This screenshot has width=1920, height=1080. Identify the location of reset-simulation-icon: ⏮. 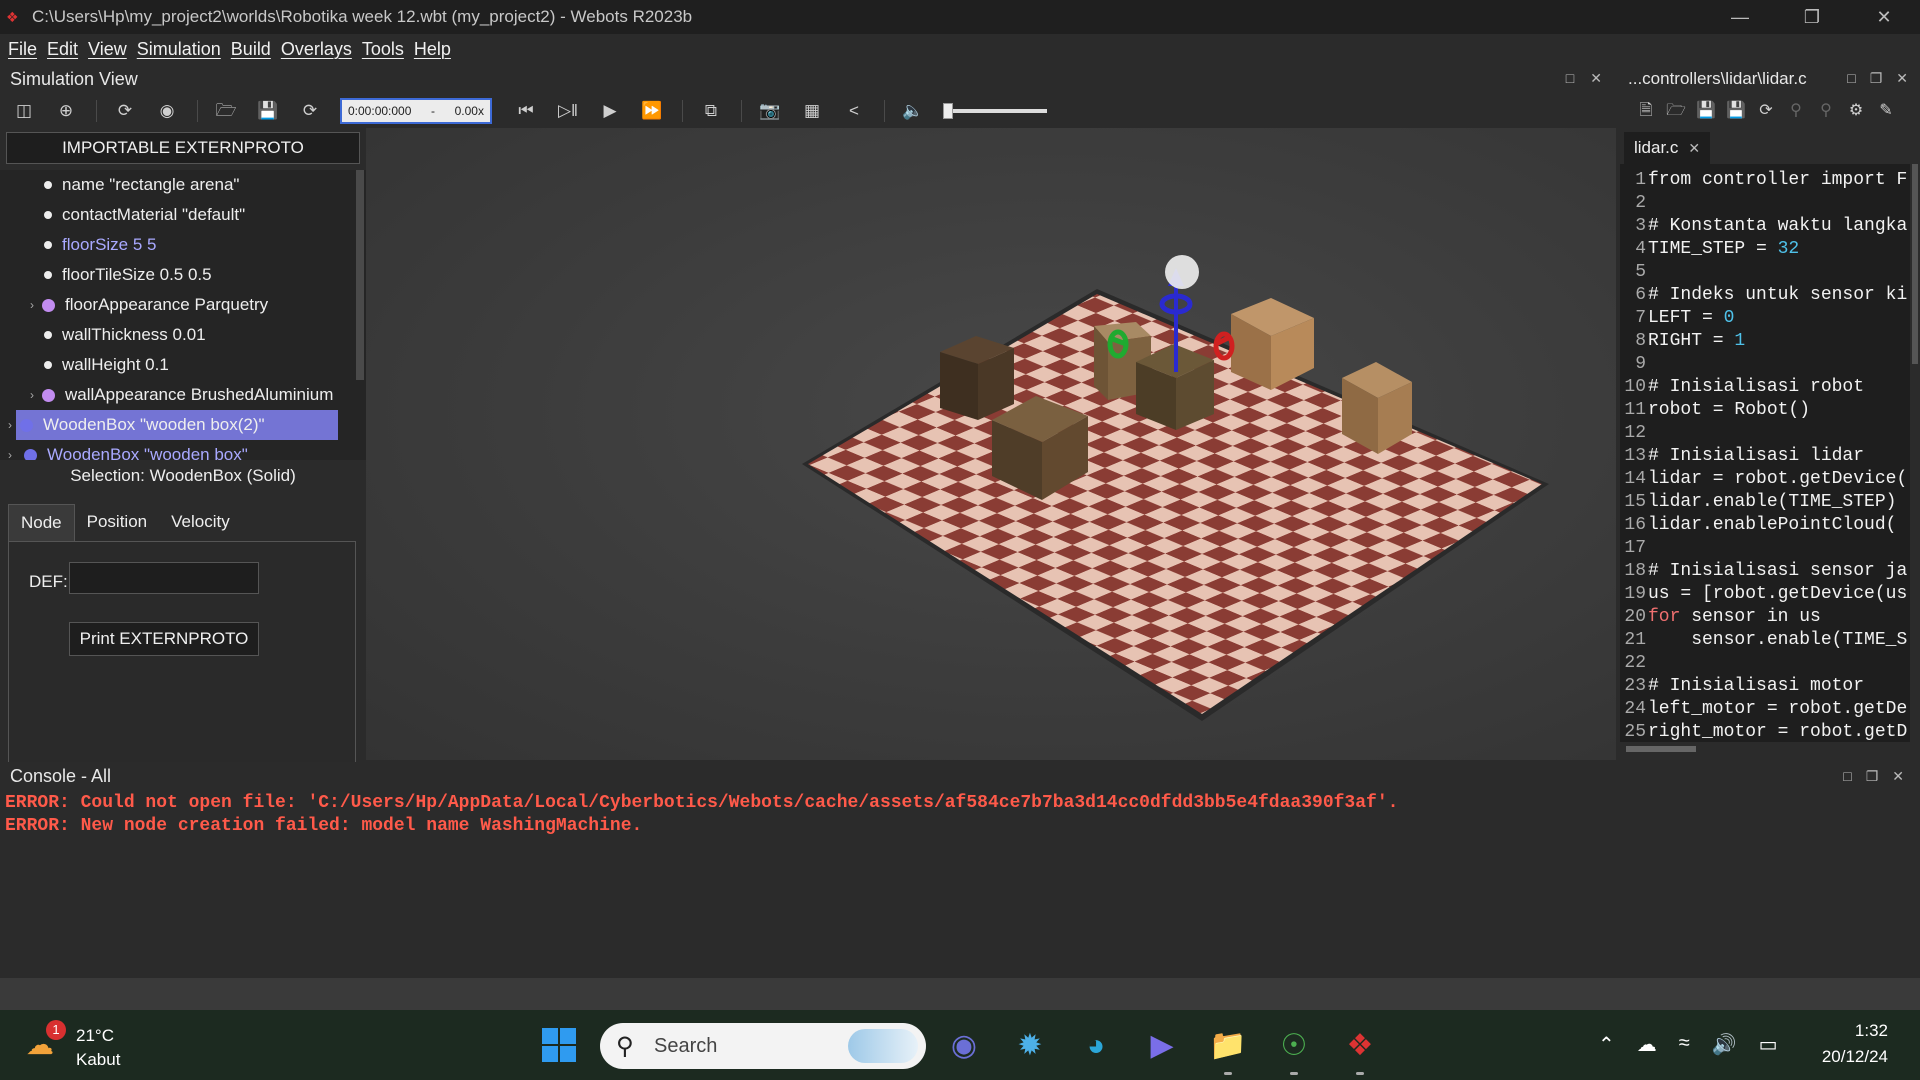
(526, 111).